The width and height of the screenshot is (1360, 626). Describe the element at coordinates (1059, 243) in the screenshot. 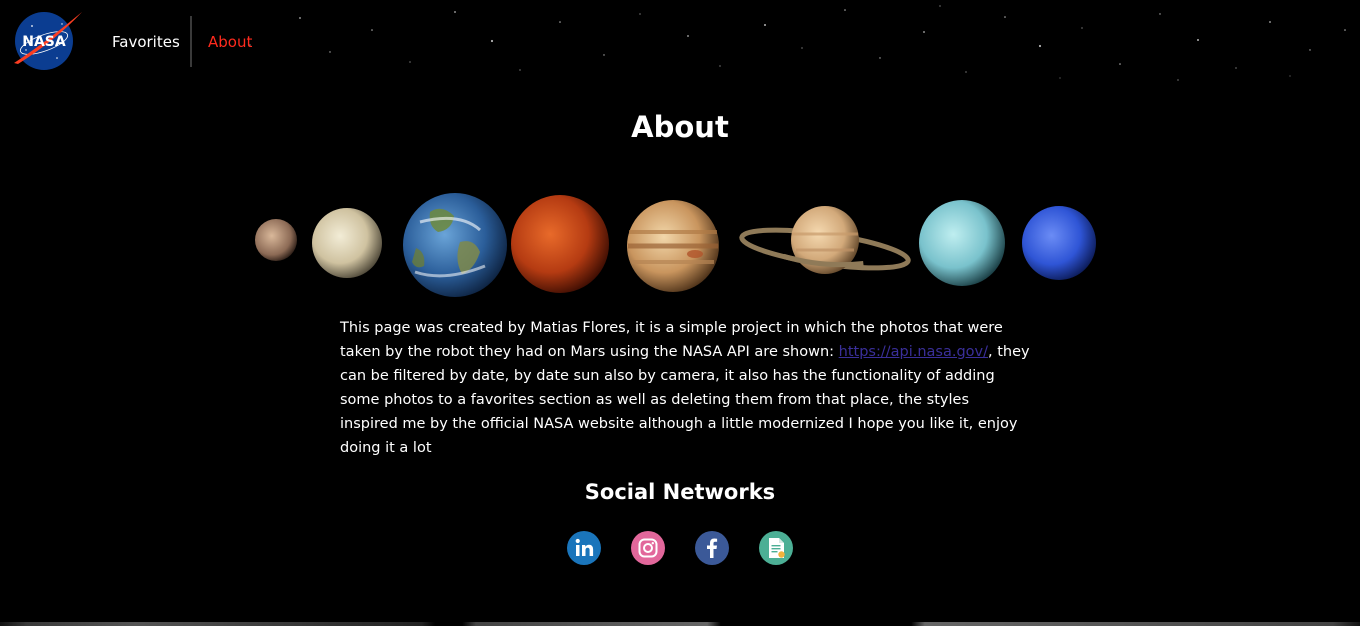

I see `planet-neptune` at that location.